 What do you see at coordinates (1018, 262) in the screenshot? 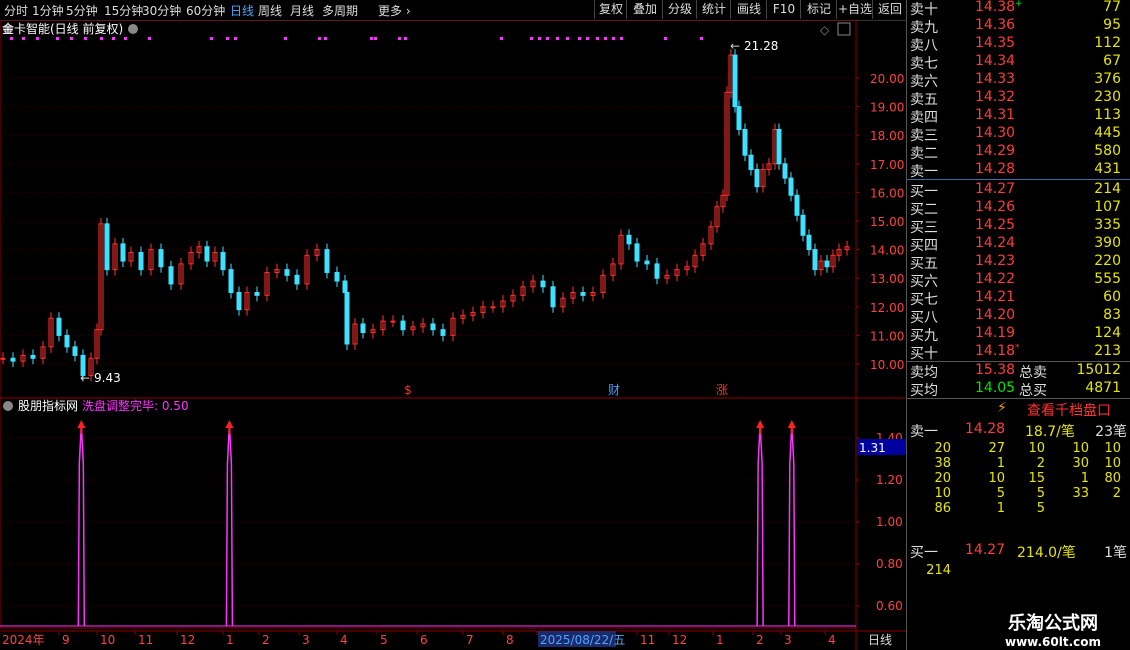
I see `buy-row-4: 买五 14.23 220` at bounding box center [1018, 262].